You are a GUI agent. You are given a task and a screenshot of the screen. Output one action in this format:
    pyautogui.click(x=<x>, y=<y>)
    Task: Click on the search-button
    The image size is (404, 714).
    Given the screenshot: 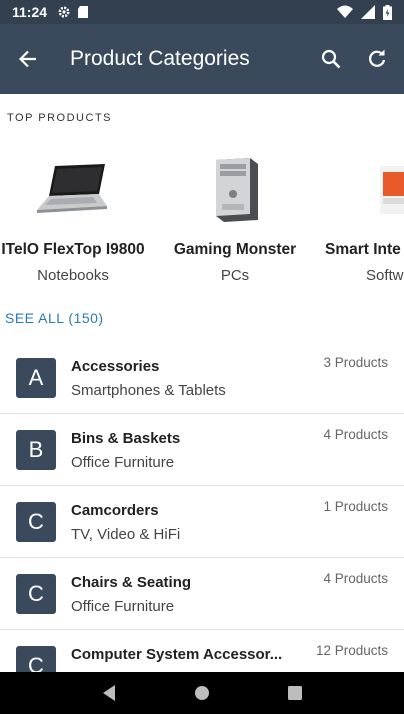 What is the action you would take?
    pyautogui.click(x=331, y=59)
    